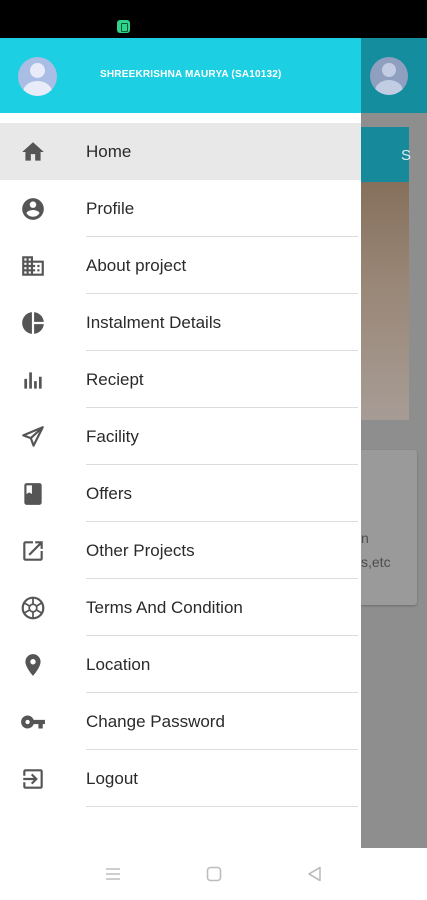  Describe the element at coordinates (37, 76) in the screenshot. I see `avatar` at that location.